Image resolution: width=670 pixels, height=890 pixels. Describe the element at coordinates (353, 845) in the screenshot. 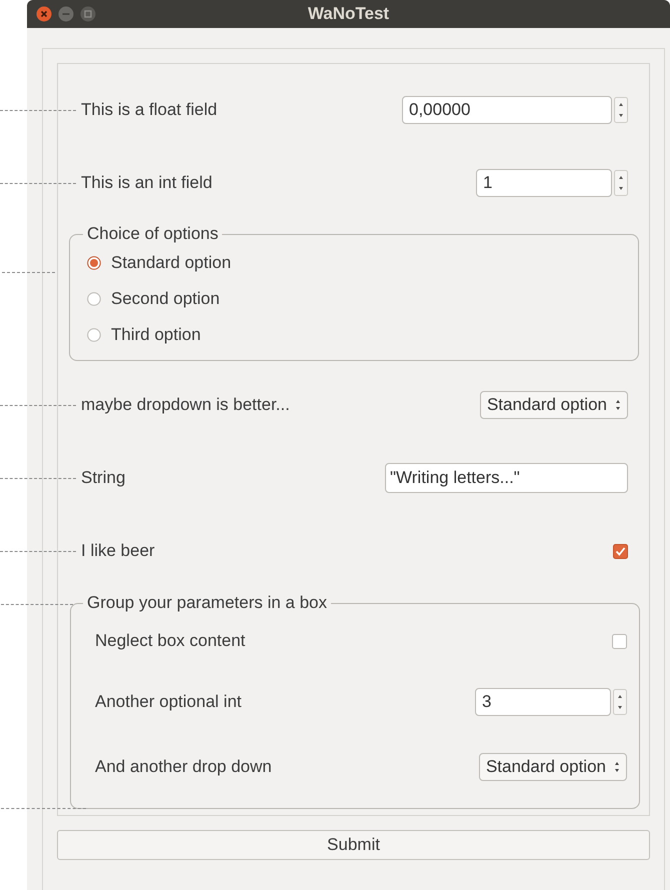

I see `submit-button: Submit` at that location.